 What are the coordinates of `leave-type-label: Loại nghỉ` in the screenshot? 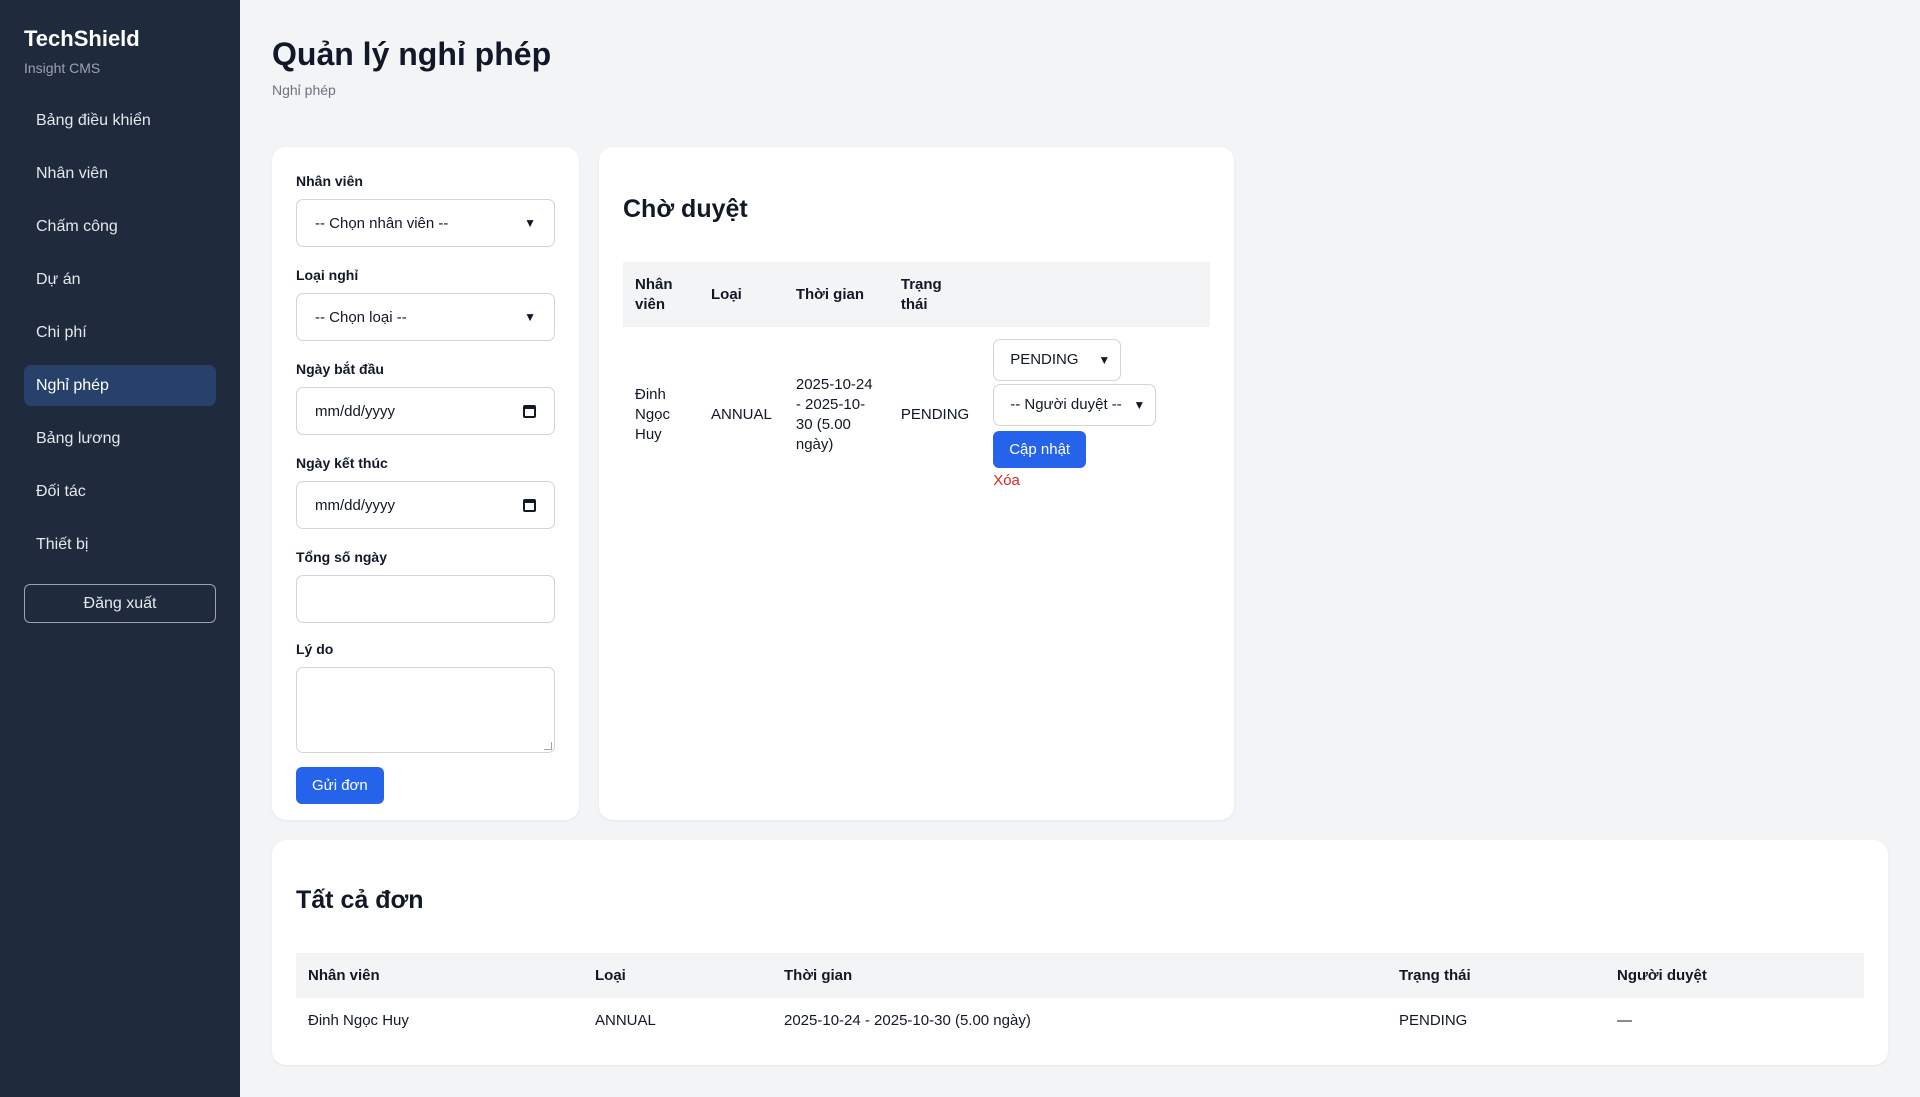 It's located at (327, 275).